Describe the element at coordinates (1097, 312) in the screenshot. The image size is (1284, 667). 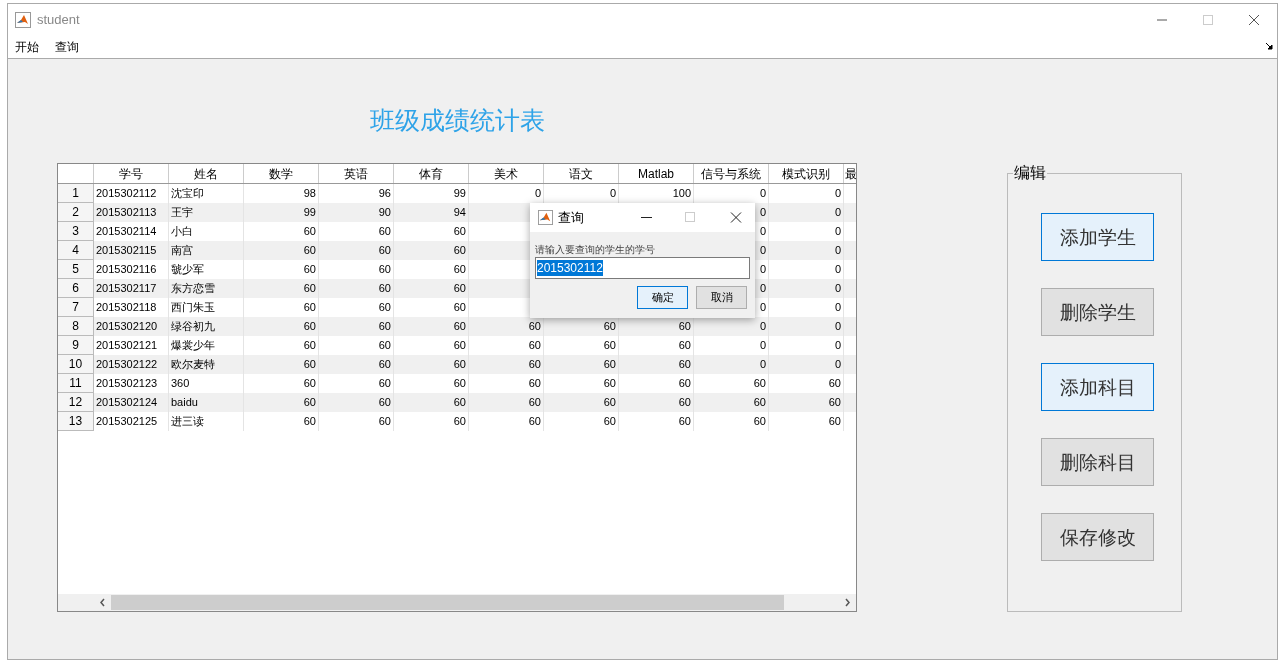
I see `panel-button: 删除学生` at that location.